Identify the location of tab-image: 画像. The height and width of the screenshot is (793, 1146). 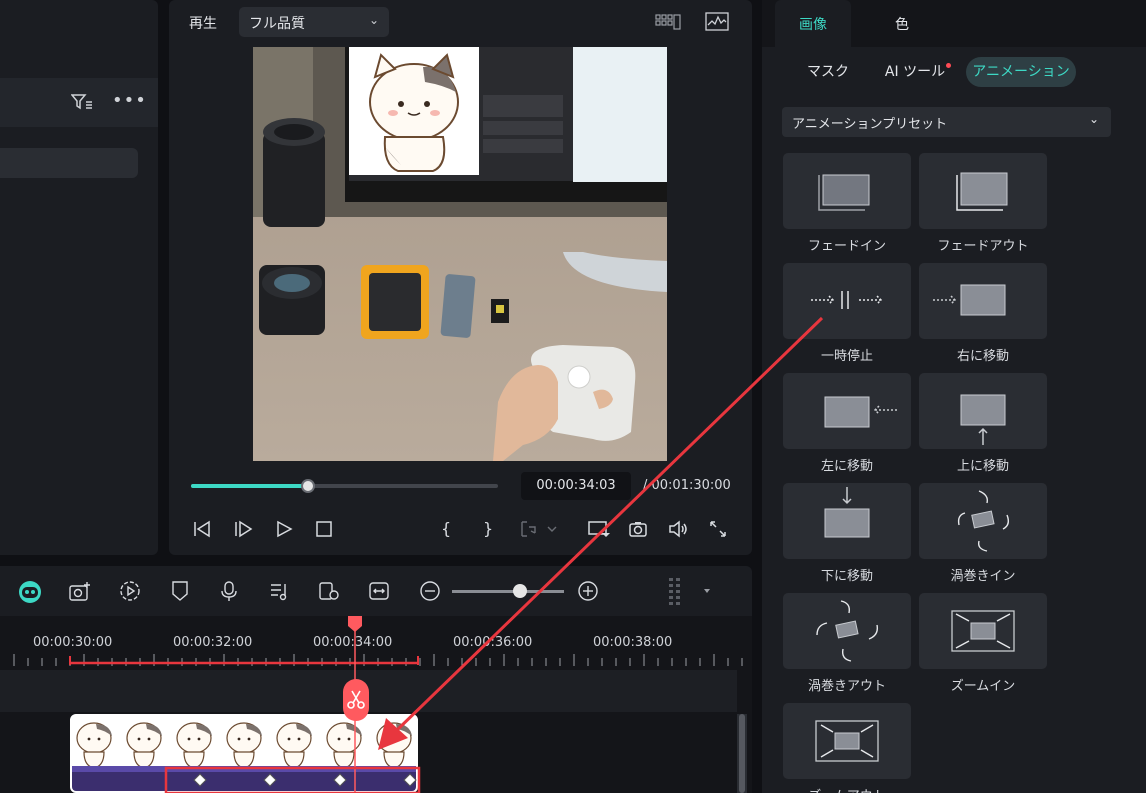
(813, 23).